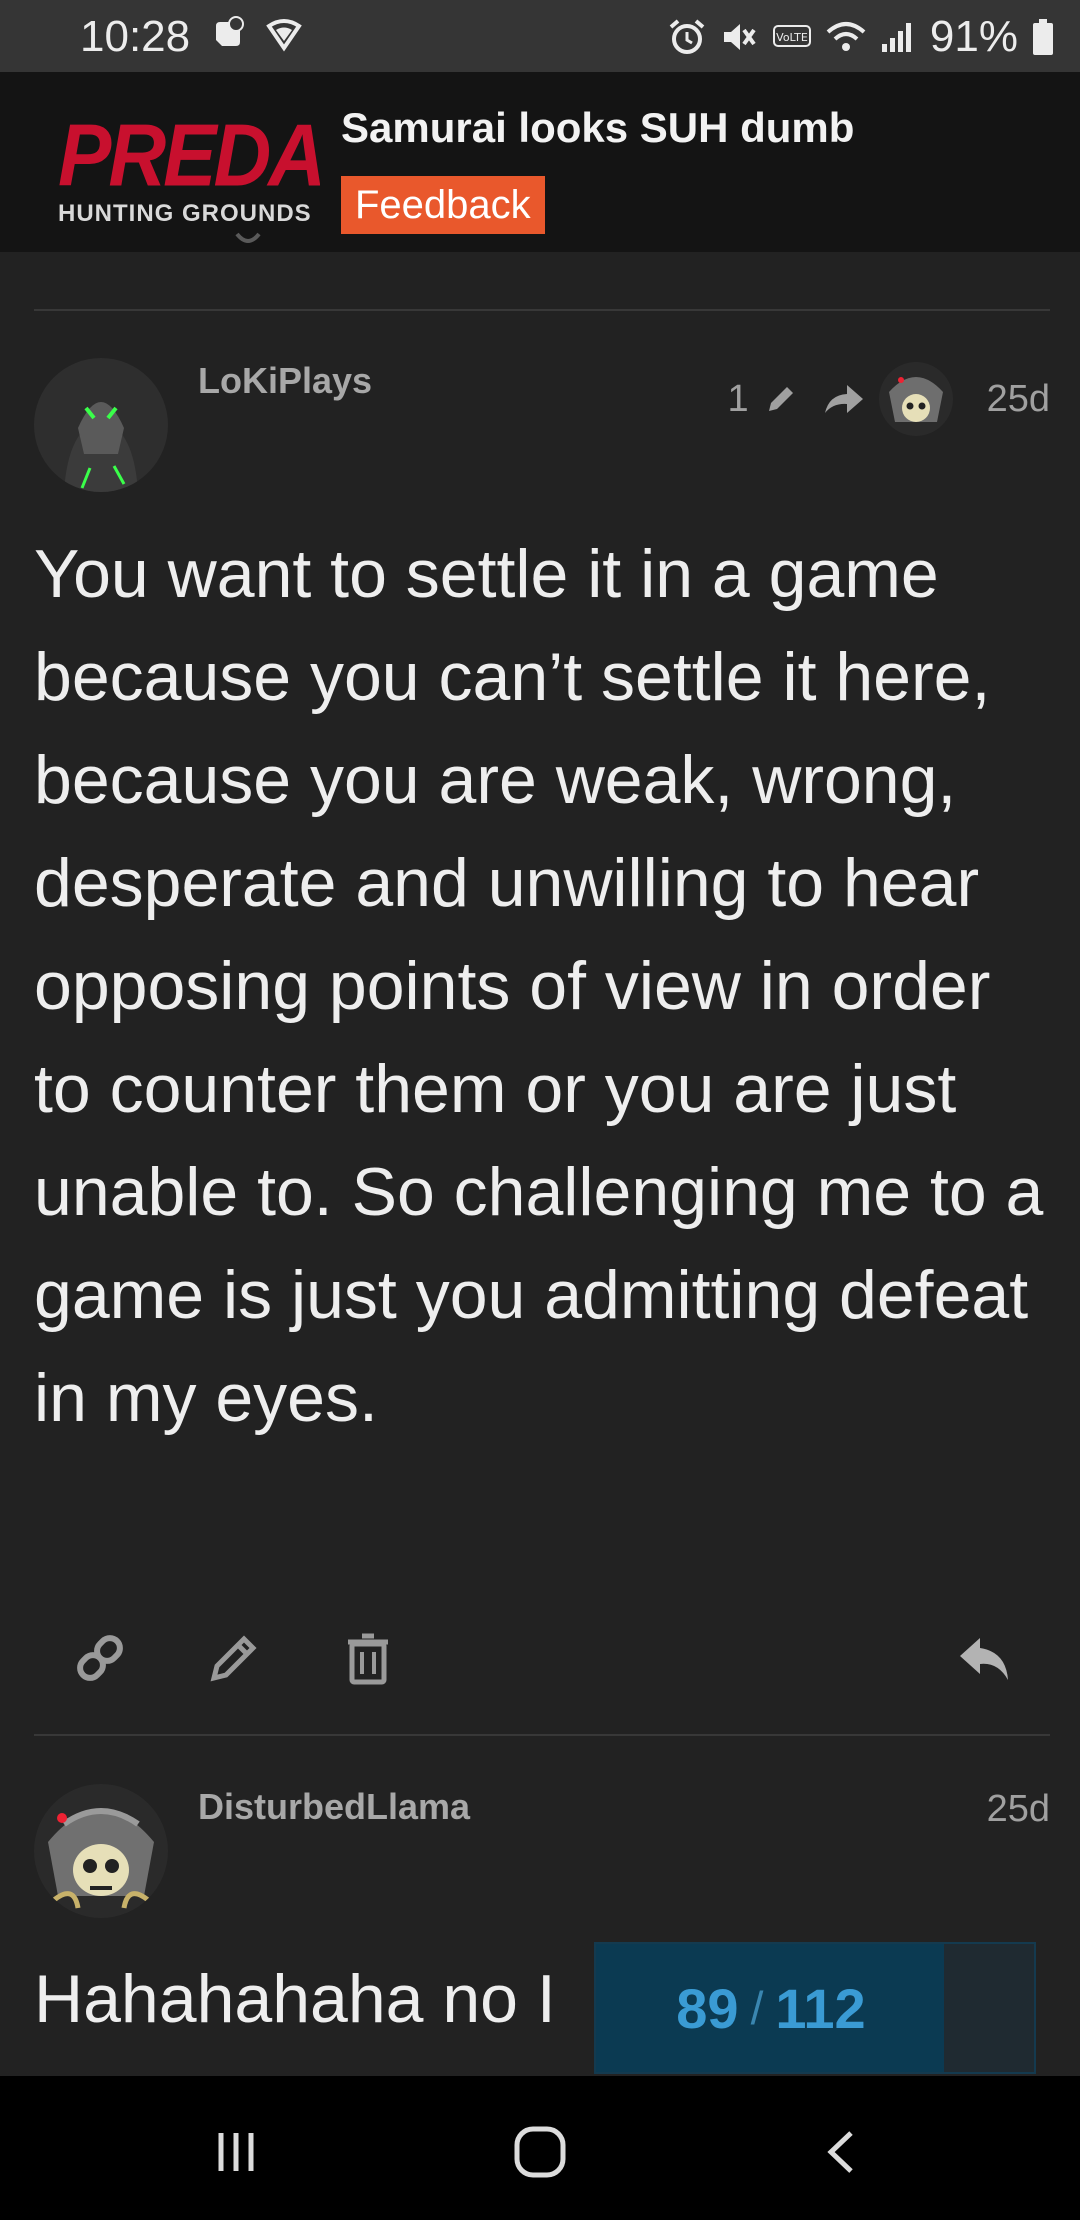 The height and width of the screenshot is (2220, 1080). I want to click on trash-icon, so click(368, 1659).